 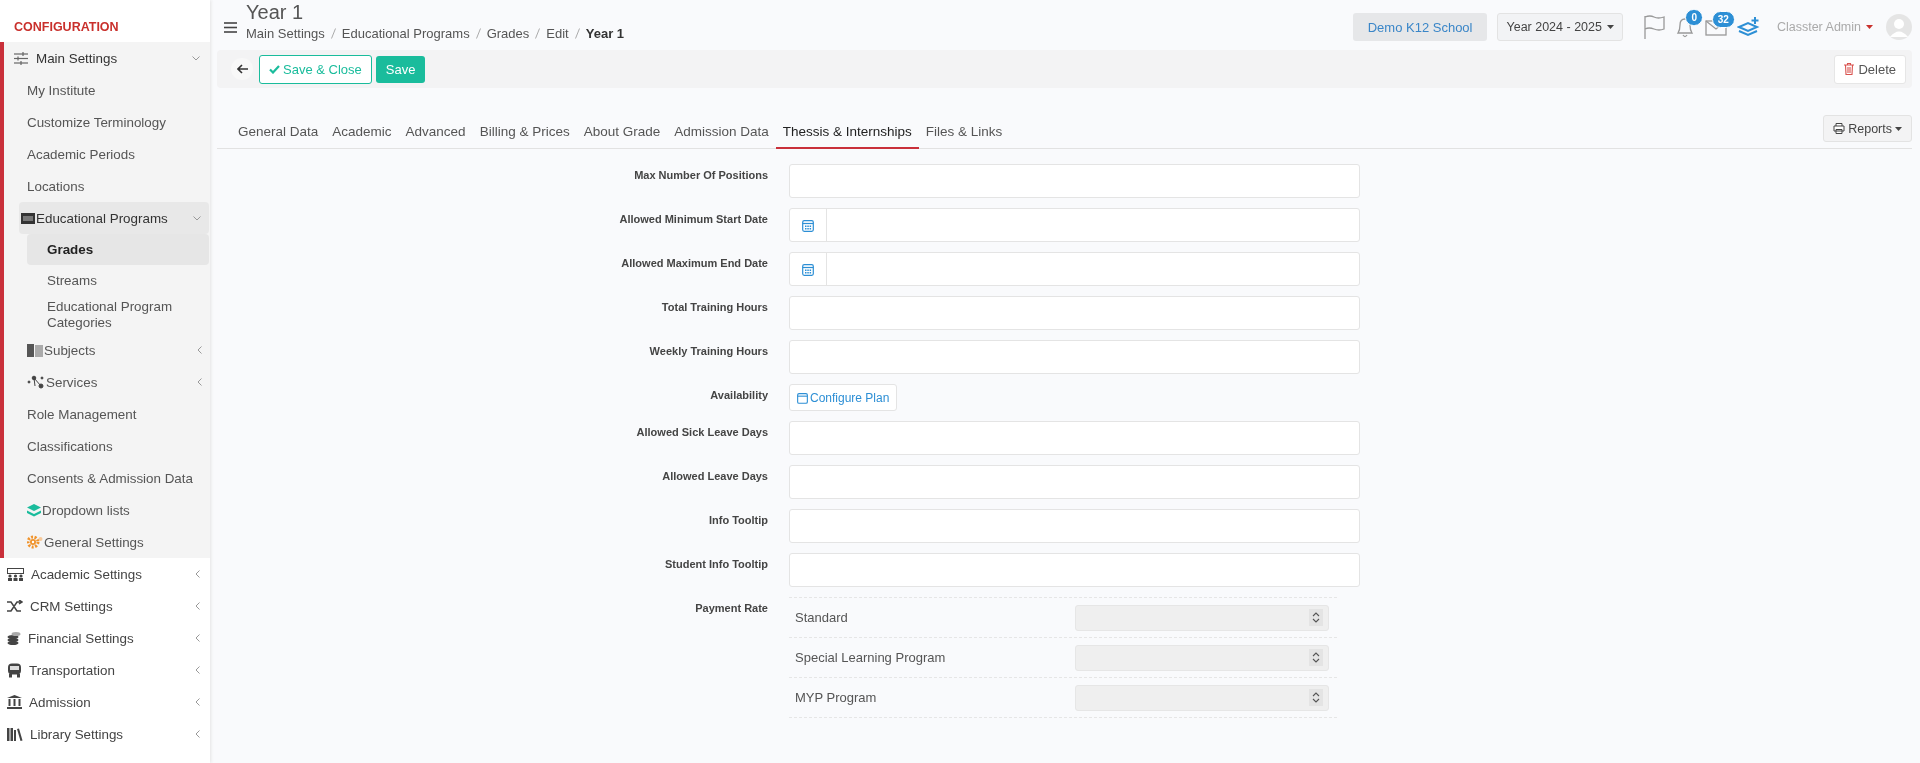 I want to click on stack-icon, so click(x=34, y=510).